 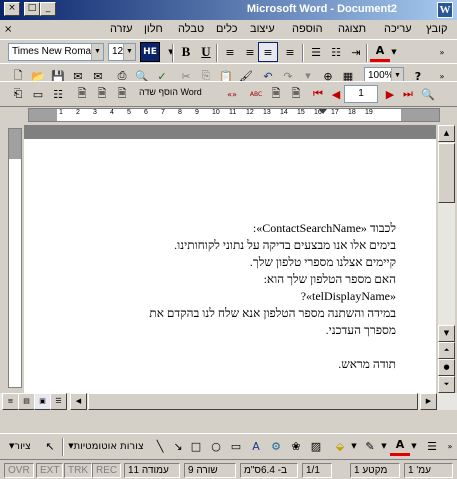 What do you see at coordinates (446, 333) in the screenshot?
I see `scroll-down-icon: ▼` at bounding box center [446, 333].